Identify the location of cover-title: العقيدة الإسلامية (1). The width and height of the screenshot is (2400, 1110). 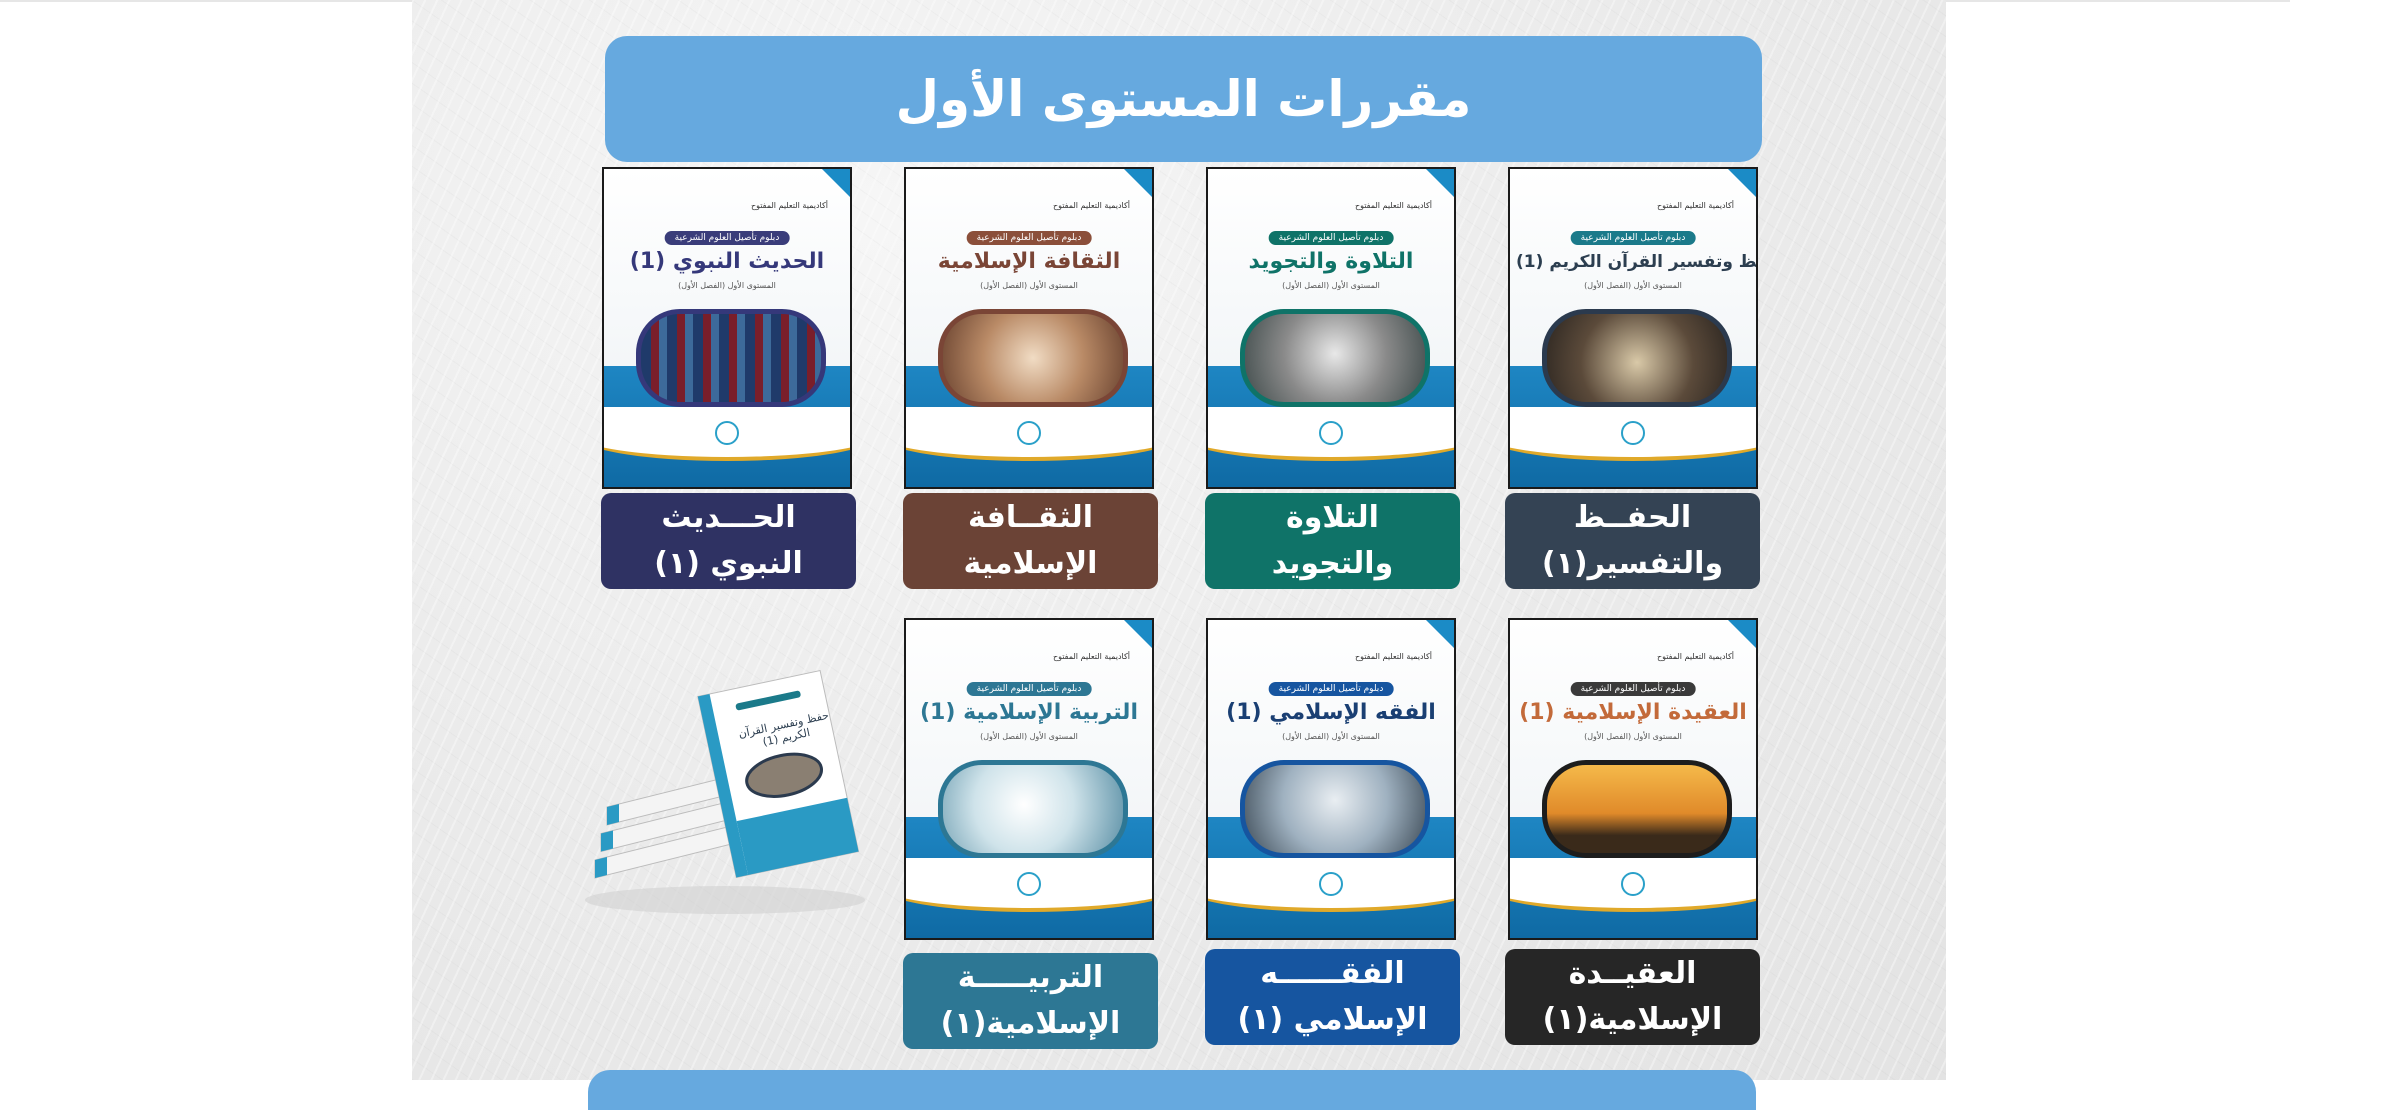
(1633, 712).